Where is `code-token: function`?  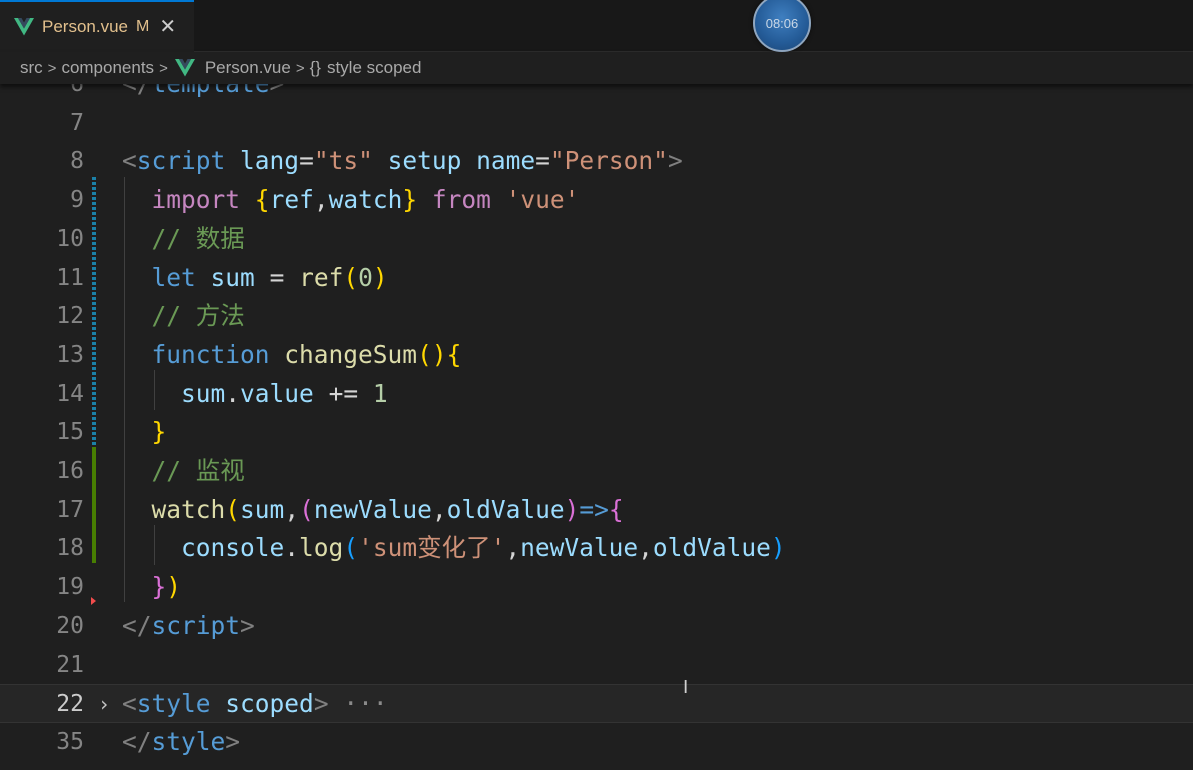 code-token: function is located at coordinates (210, 354).